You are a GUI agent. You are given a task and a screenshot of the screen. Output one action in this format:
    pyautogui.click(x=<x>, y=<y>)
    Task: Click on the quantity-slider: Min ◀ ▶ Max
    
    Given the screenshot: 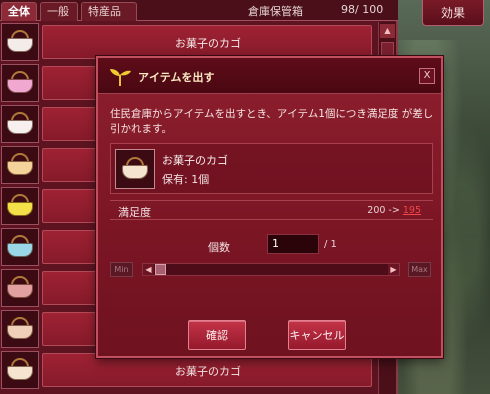 What is the action you would take?
    pyautogui.click(x=271, y=270)
    